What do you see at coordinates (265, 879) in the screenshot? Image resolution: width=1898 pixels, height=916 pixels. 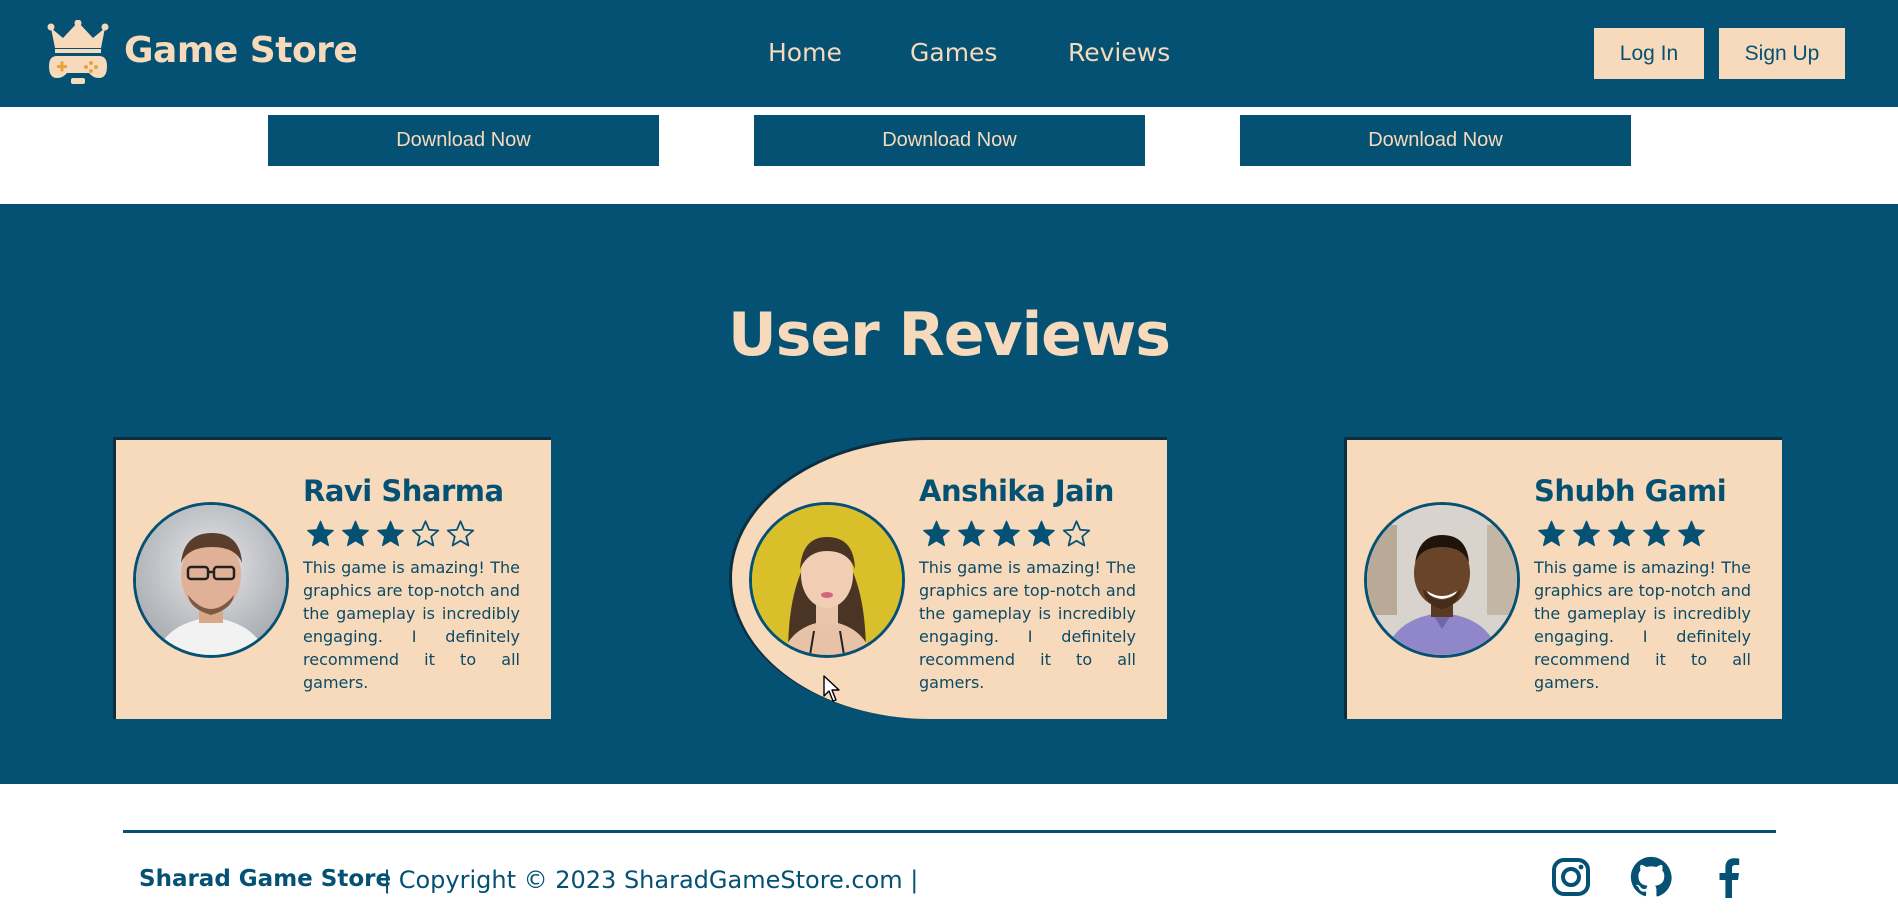 I see `footer-brand: Sharad Game Store` at bounding box center [265, 879].